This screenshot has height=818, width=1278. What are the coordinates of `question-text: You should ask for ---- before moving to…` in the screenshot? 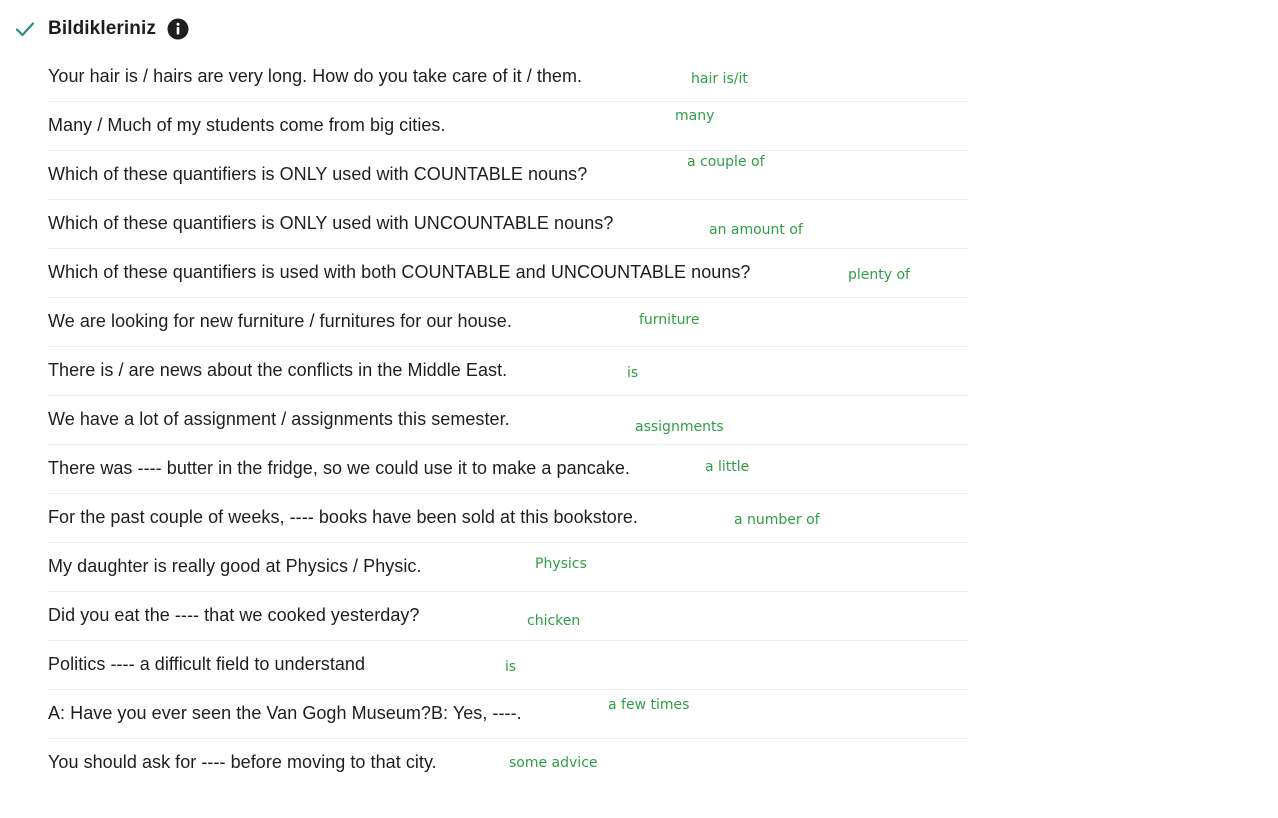 It's located at (242, 762).